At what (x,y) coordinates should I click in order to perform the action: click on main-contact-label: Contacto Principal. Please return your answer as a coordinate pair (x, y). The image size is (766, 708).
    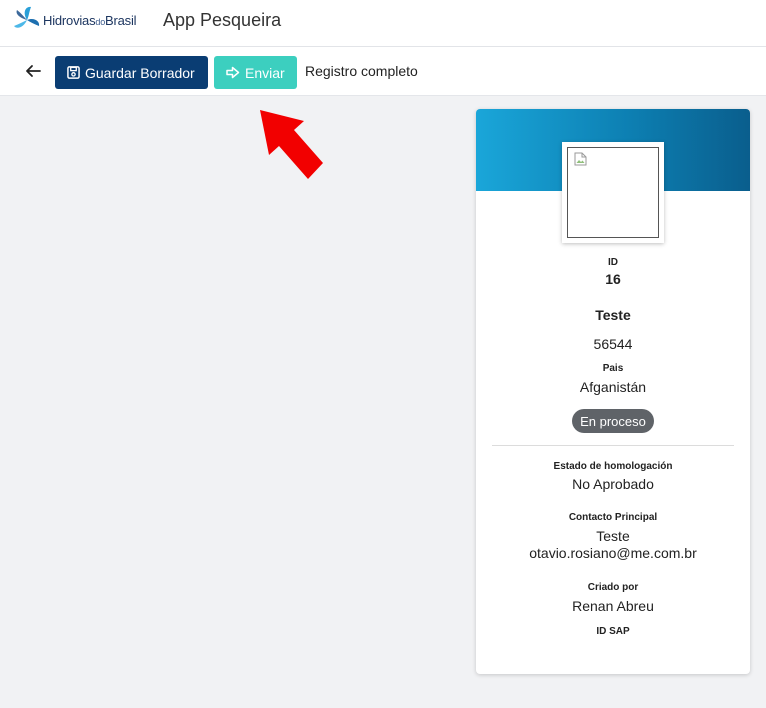
    Looking at the image, I should click on (613, 517).